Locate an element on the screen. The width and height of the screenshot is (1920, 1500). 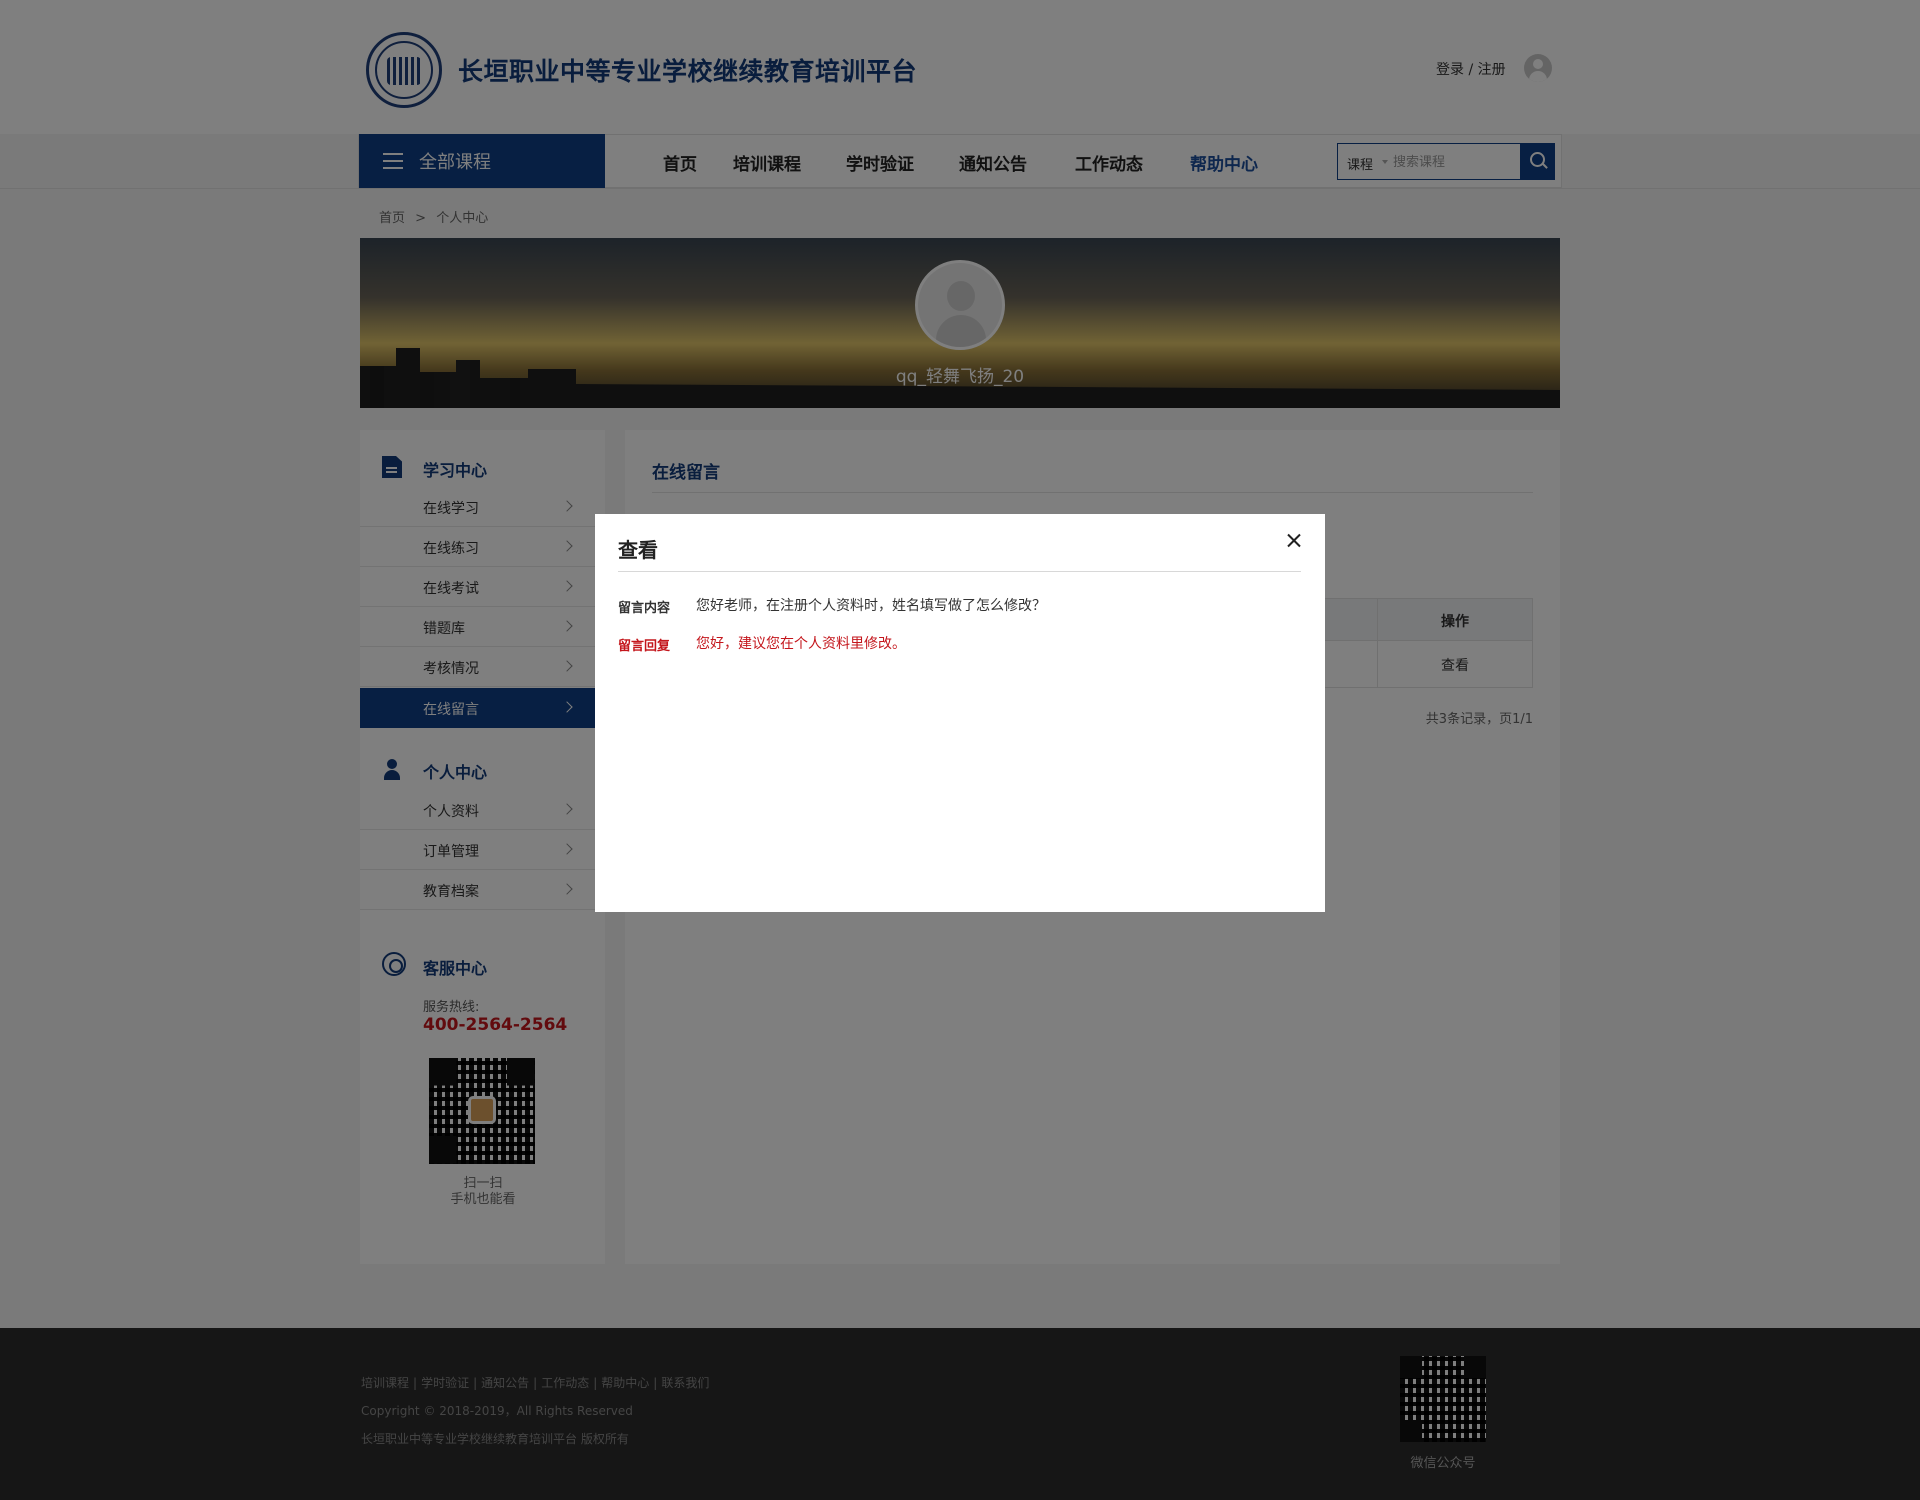
dialog-title: 查看 is located at coordinates (638, 550).